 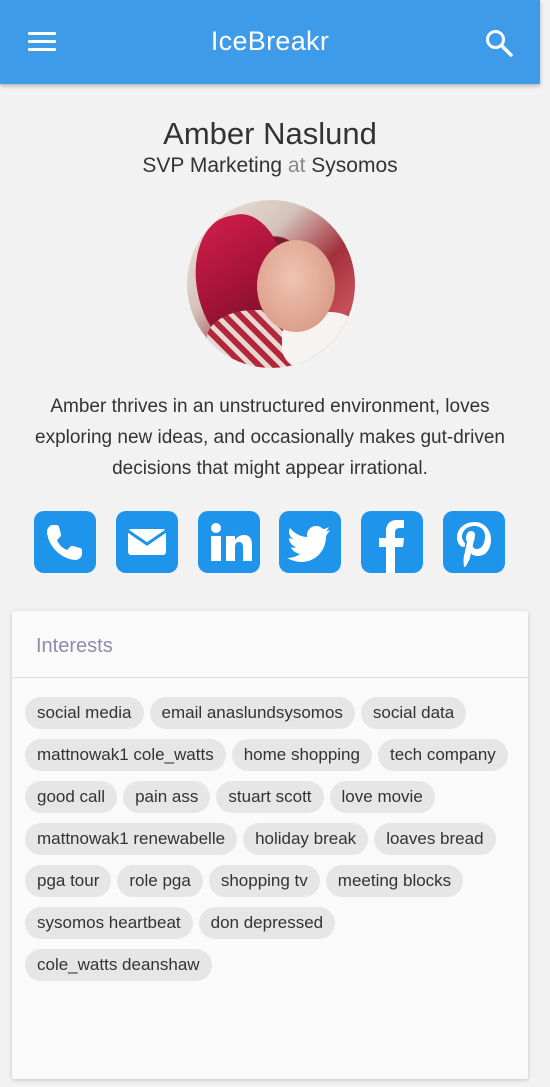 I want to click on facebook-icon, so click(x=392, y=542).